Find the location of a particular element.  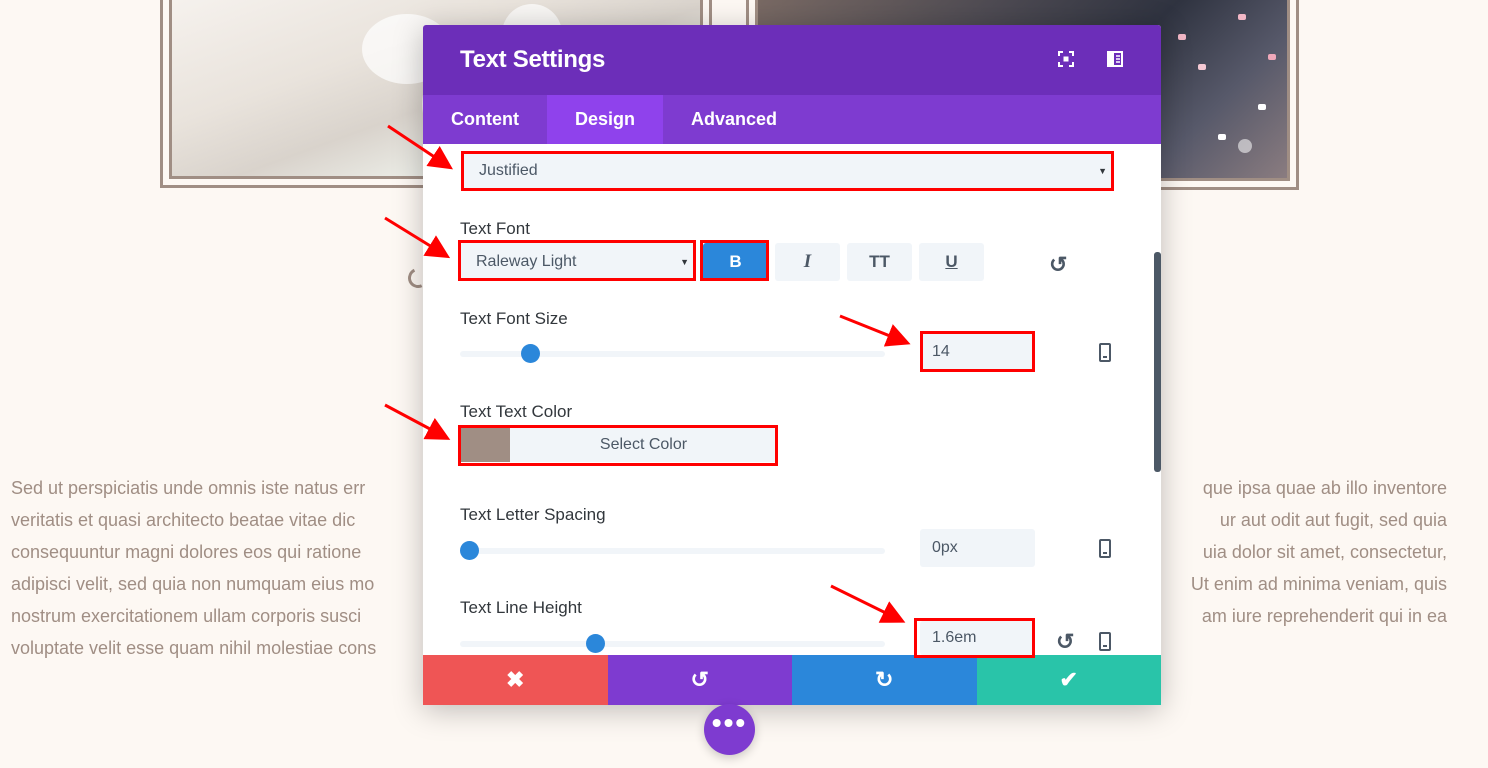

check-icon: ✔ is located at coordinates (1068, 679).